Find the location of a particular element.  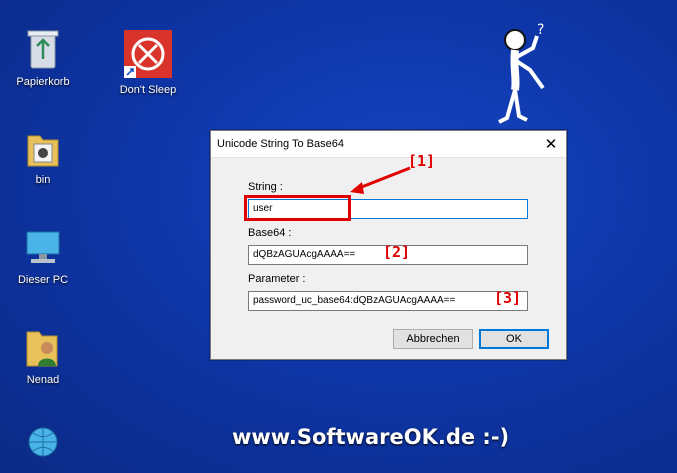

website-watermark: www.SoftwareOK.de :-) is located at coordinates (371, 437).